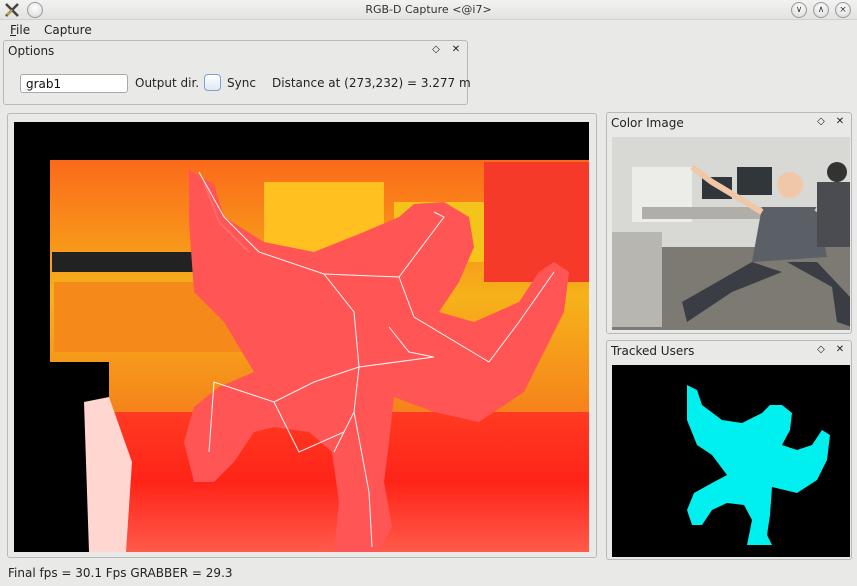  I want to click on menu-bar: File Capture, so click(428, 30).